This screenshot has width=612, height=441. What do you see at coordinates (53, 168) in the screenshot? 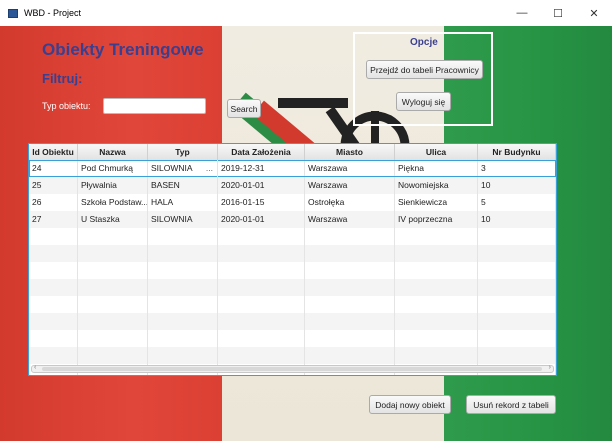
I see `table-cell: 24` at bounding box center [53, 168].